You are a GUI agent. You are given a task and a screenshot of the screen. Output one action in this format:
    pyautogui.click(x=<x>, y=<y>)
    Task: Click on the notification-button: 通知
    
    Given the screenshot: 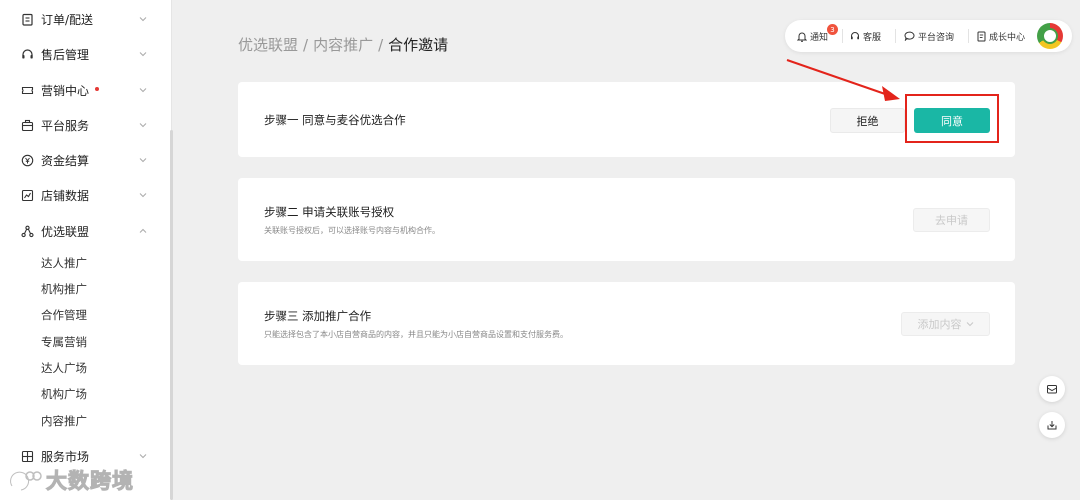 What is the action you would take?
    pyautogui.click(x=812, y=36)
    